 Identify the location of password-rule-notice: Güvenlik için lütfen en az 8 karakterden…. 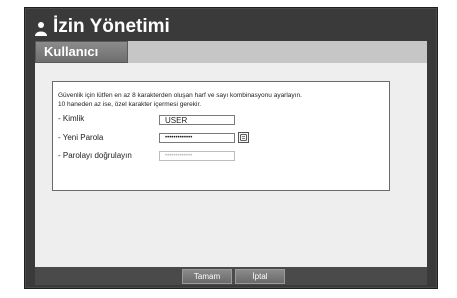
(180, 95).